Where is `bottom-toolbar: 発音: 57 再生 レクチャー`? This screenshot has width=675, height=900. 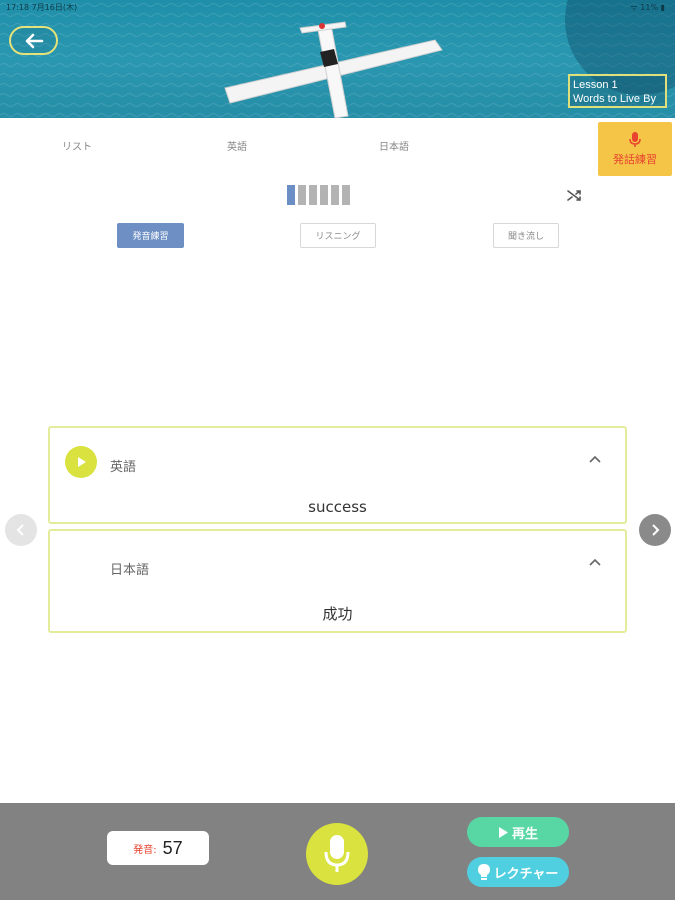 bottom-toolbar: 発音: 57 再生 レクチャー is located at coordinates (337, 851).